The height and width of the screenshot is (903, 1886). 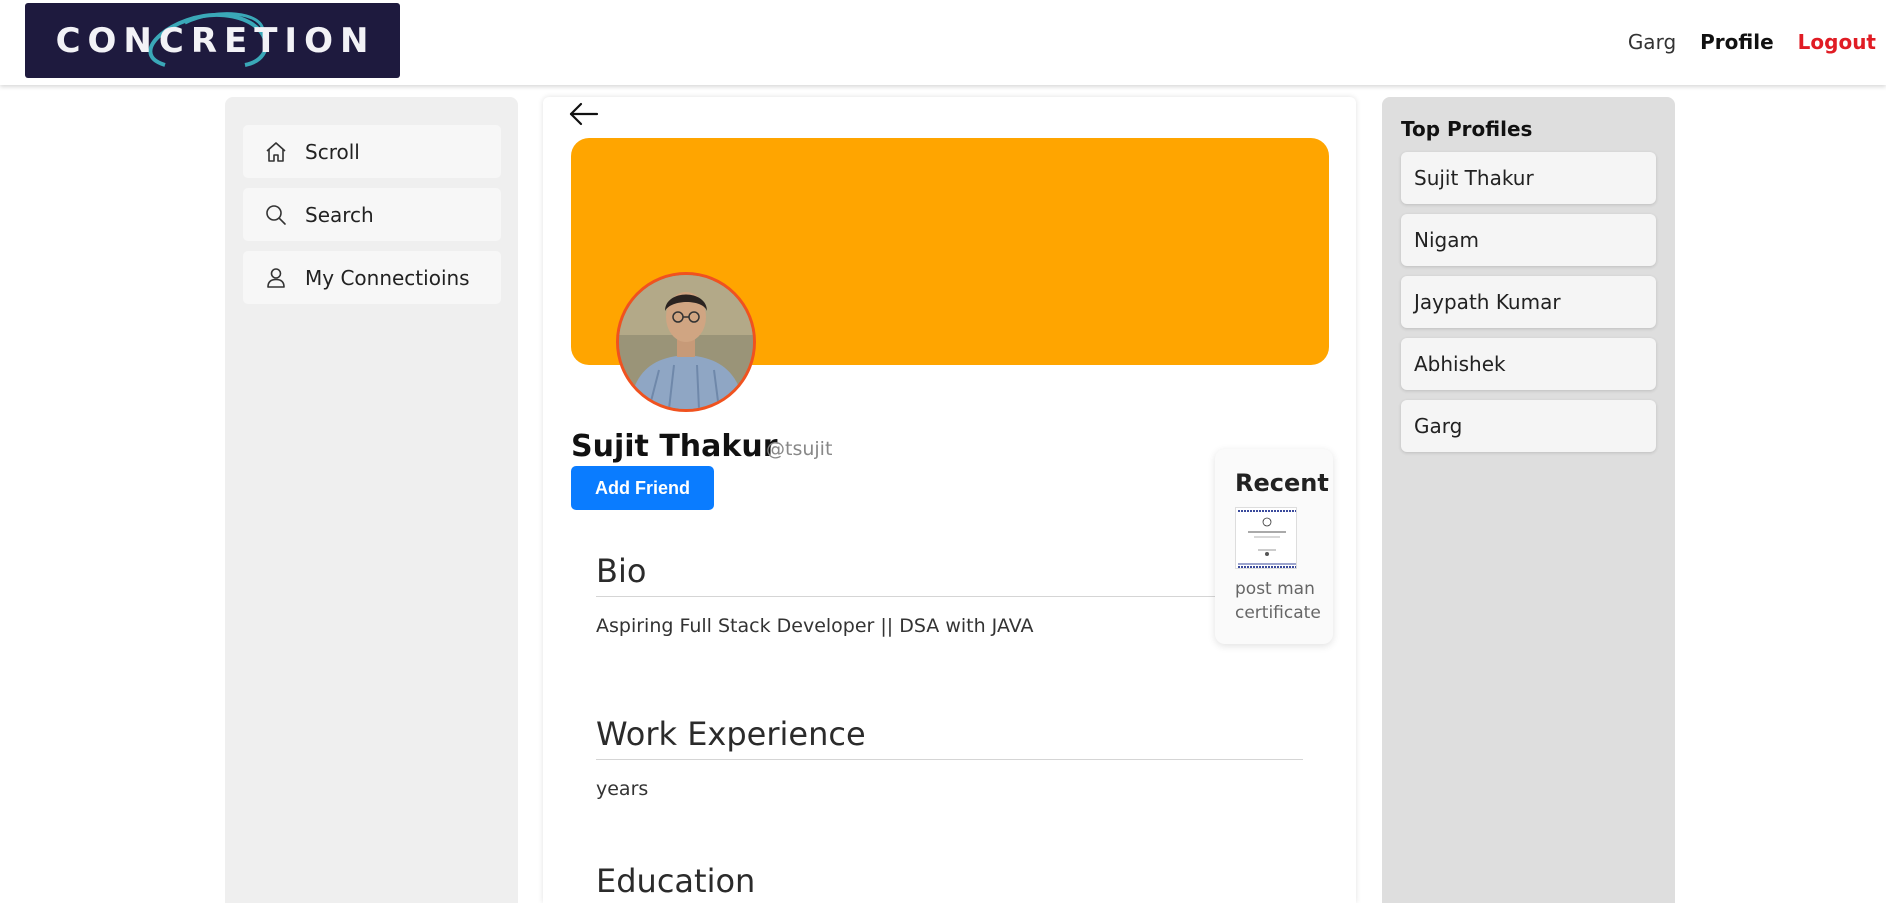 What do you see at coordinates (1528, 178) in the screenshot?
I see `top-profile-item: Sujit Thakur` at bounding box center [1528, 178].